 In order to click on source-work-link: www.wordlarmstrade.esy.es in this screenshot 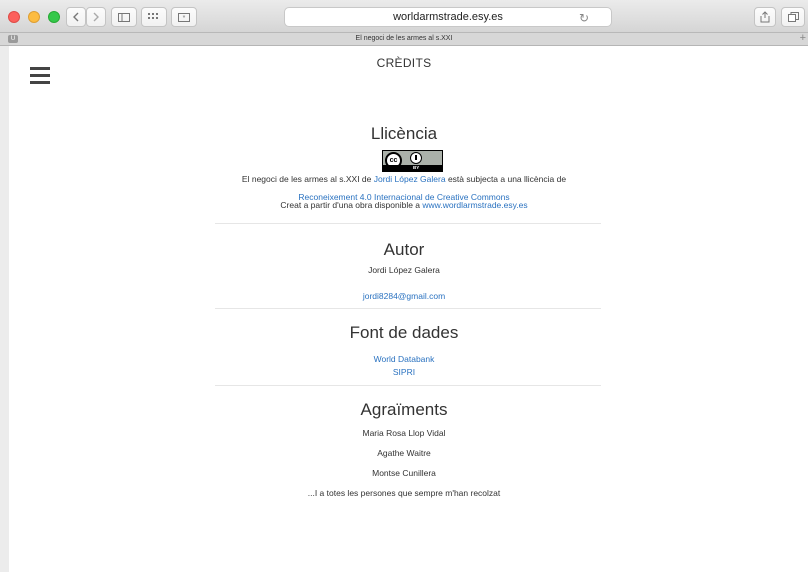, I will do `click(474, 205)`.